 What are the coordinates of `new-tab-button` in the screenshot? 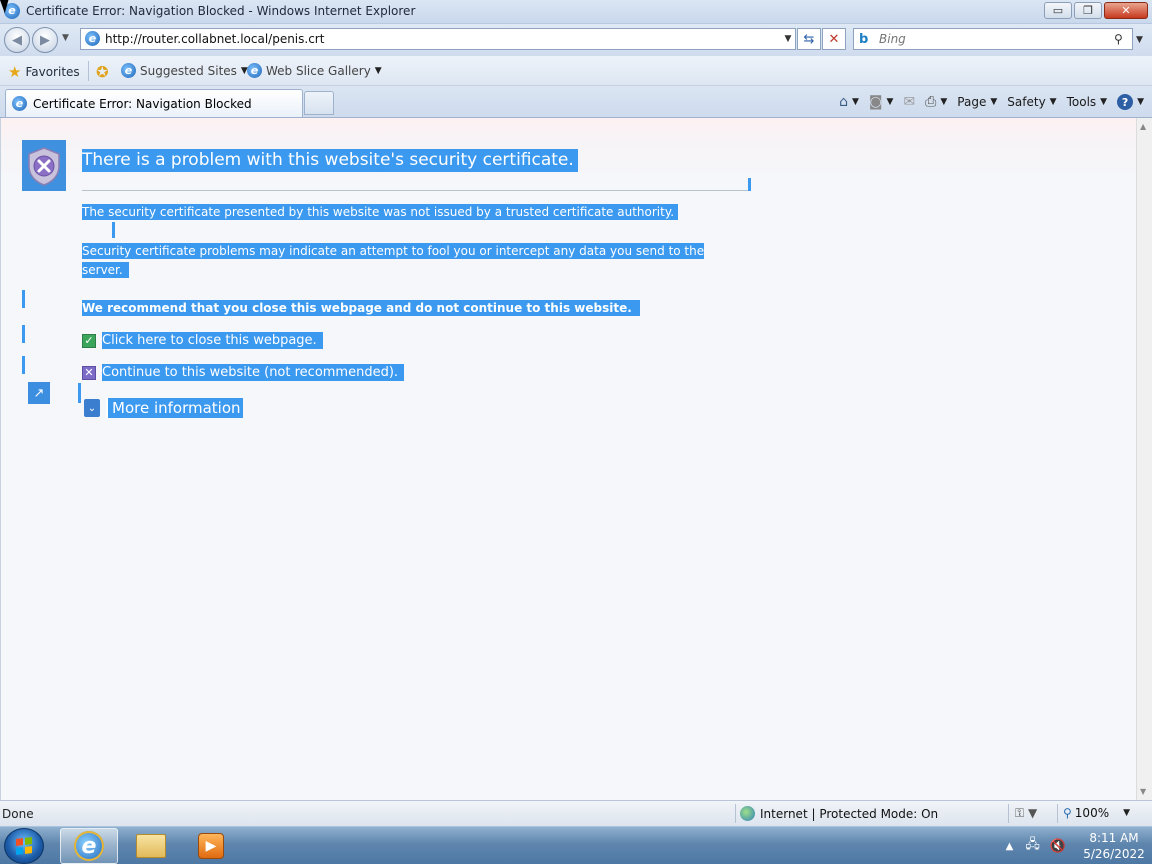 It's located at (319, 103).